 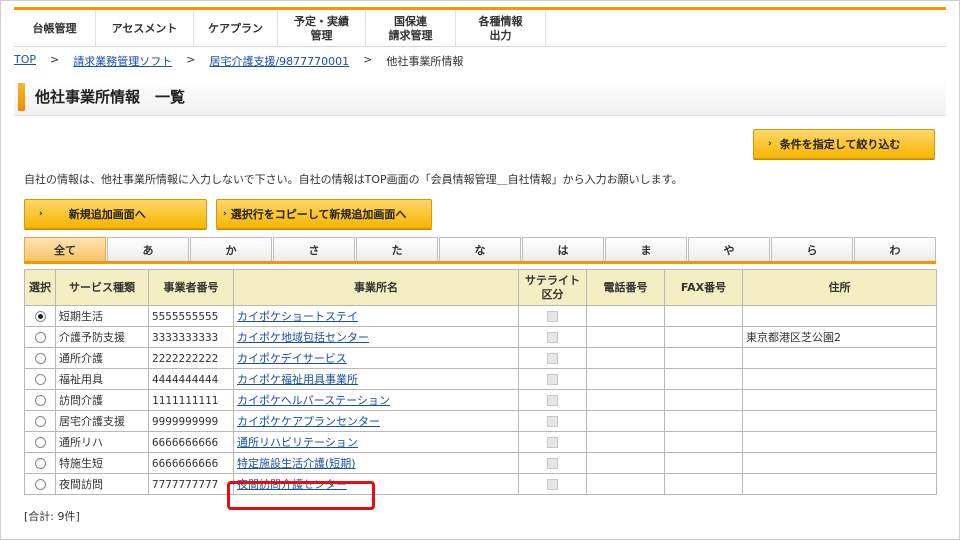 What do you see at coordinates (480, 379) in the screenshot?
I see `table-row: 福祉用具 4444444444 カイポケ福祉用具事業所` at bounding box center [480, 379].